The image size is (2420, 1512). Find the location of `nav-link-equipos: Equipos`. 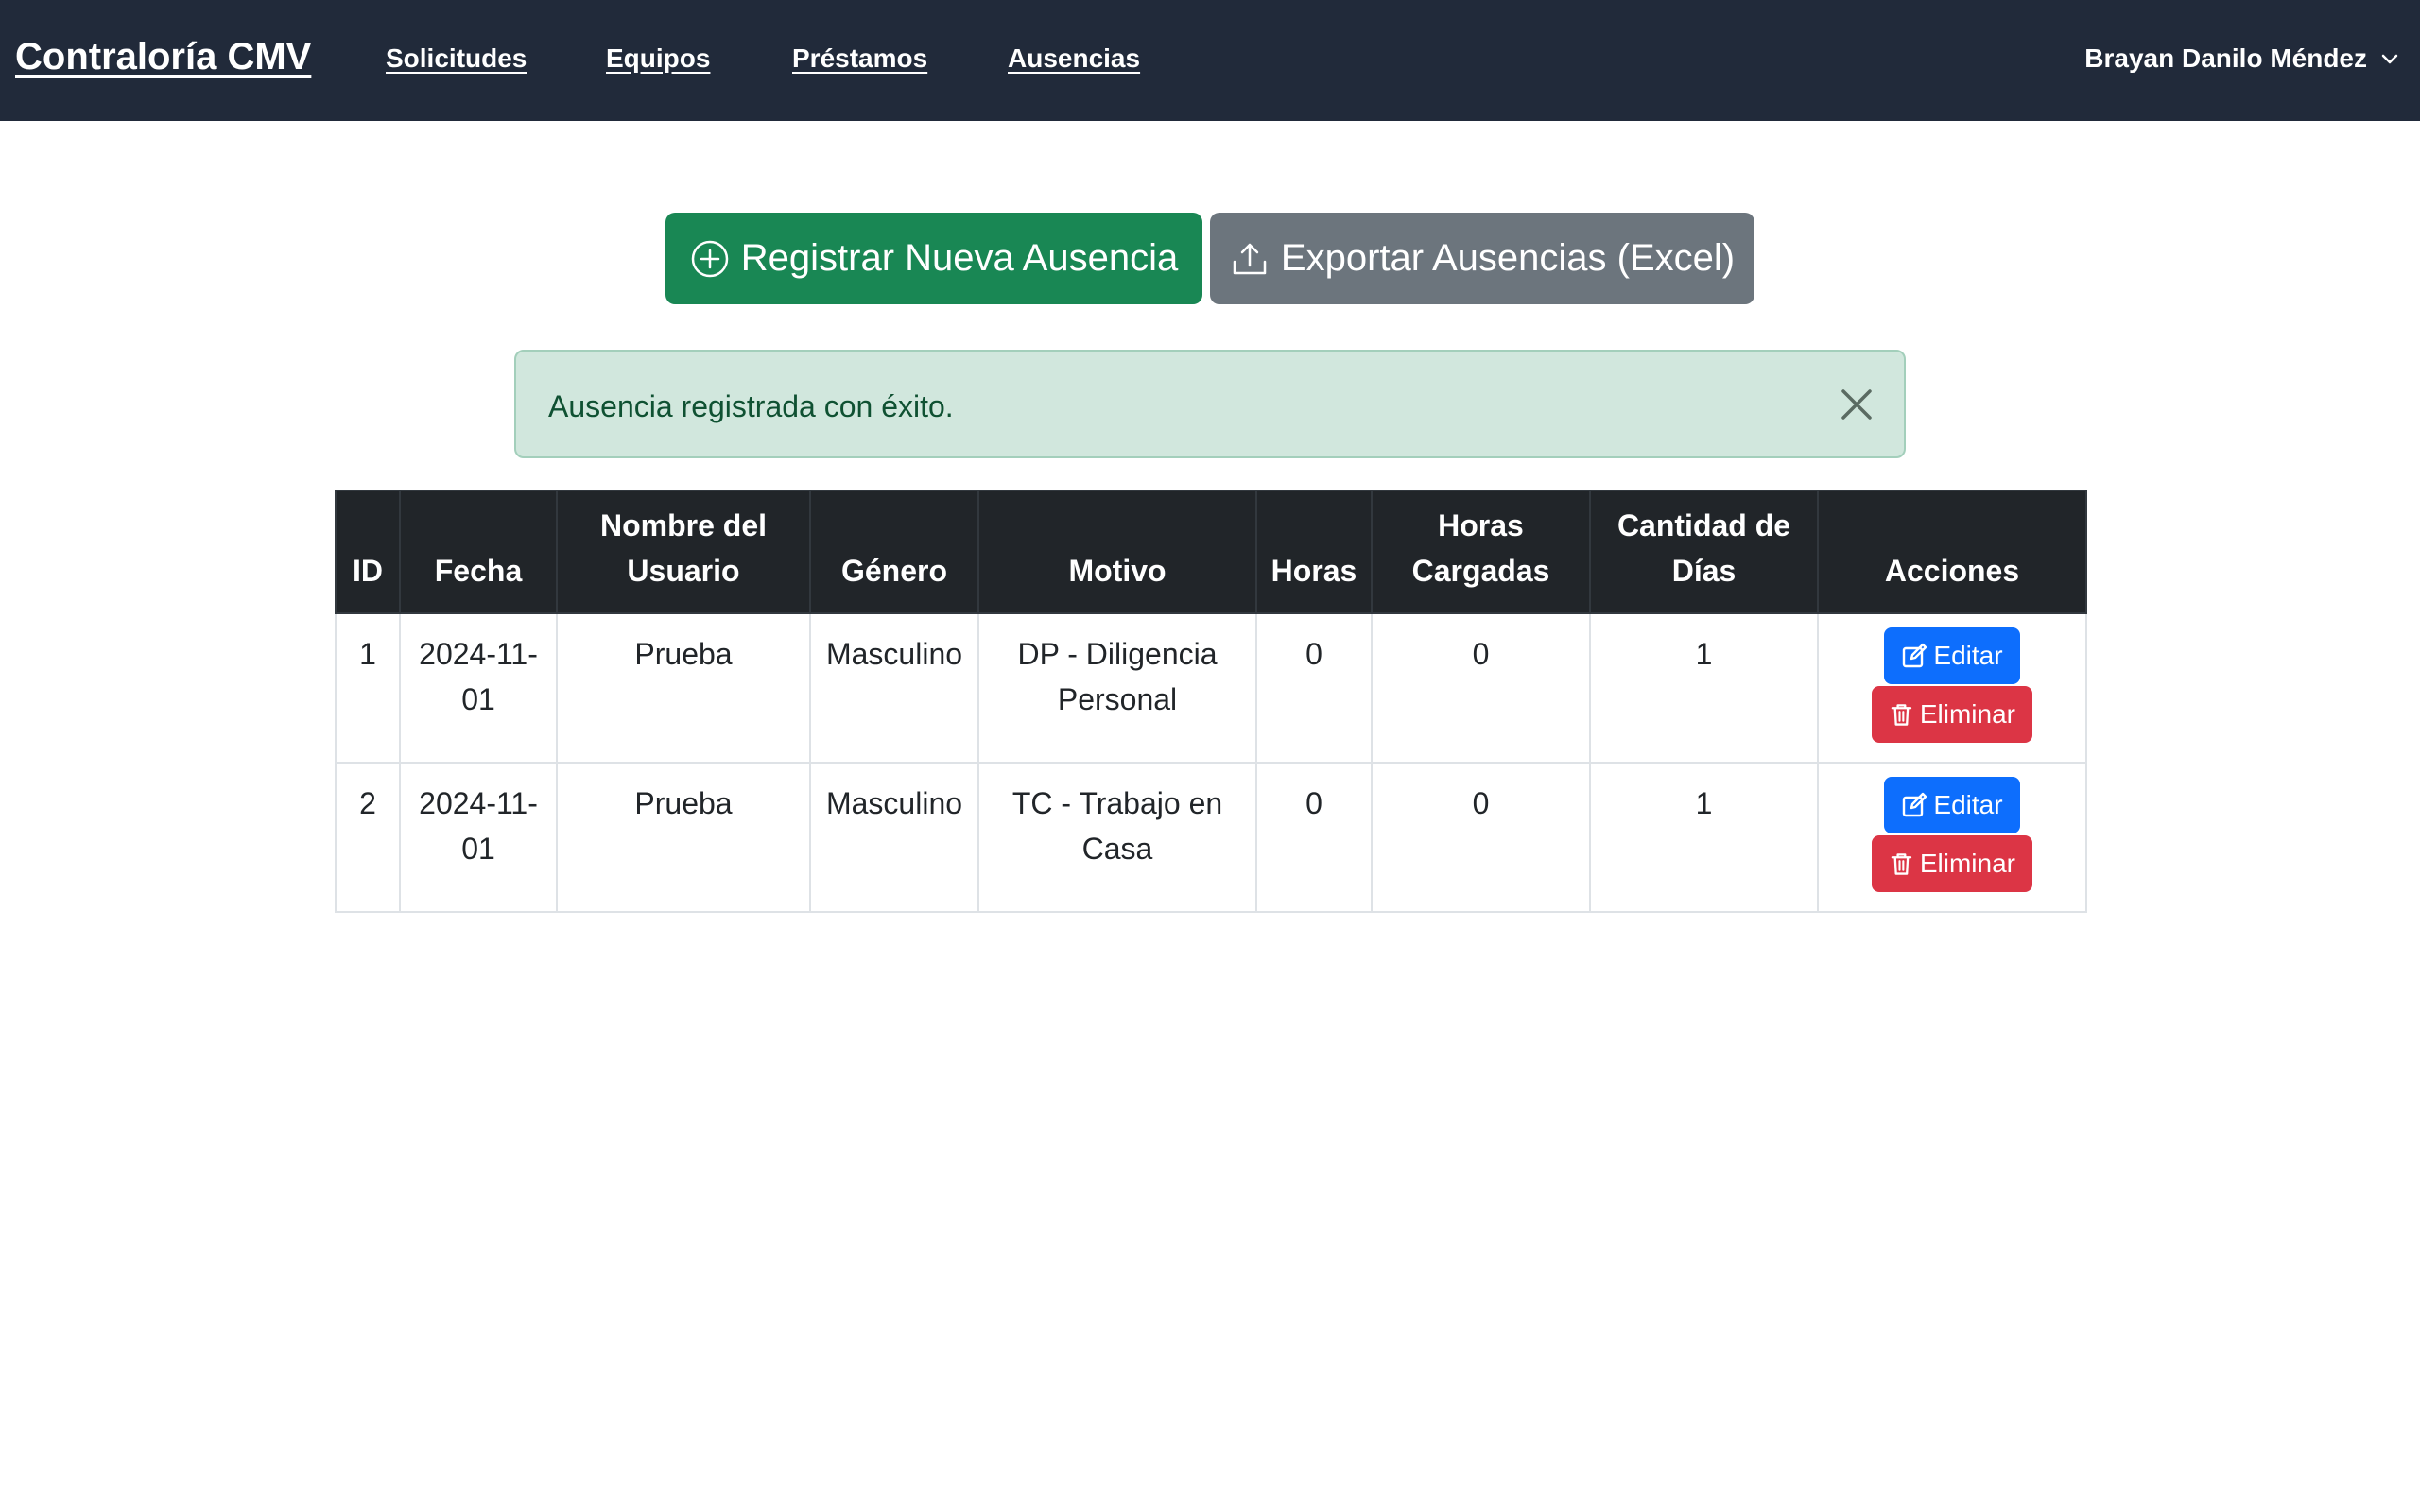

nav-link-equipos: Equipos is located at coordinates (658, 58).